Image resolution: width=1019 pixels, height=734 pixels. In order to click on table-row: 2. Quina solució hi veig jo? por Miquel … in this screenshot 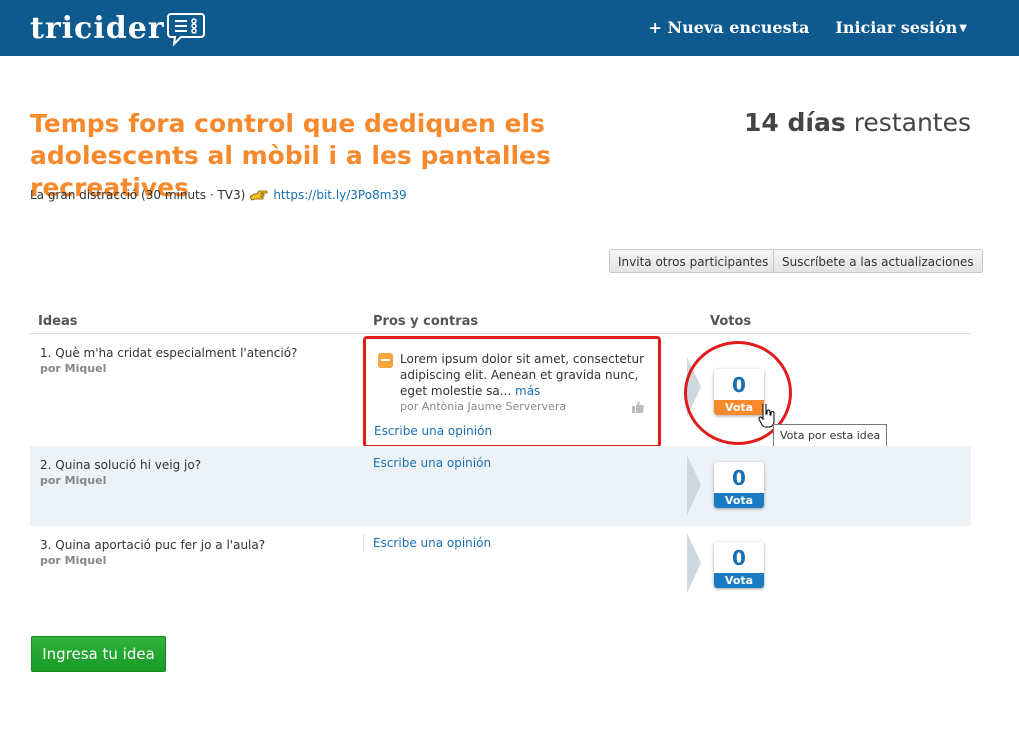, I will do `click(500, 486)`.